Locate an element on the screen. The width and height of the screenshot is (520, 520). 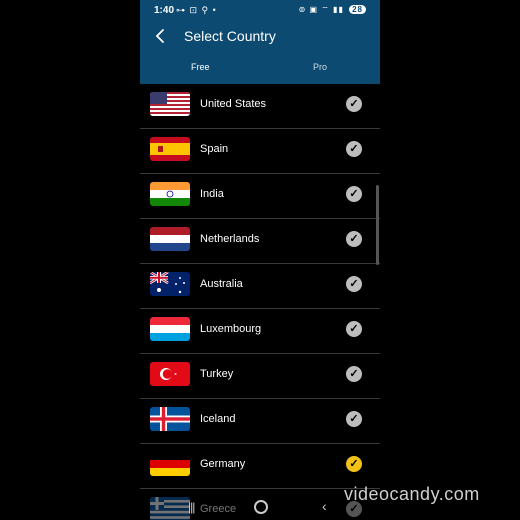
home-icon is located at coordinates (261, 507).